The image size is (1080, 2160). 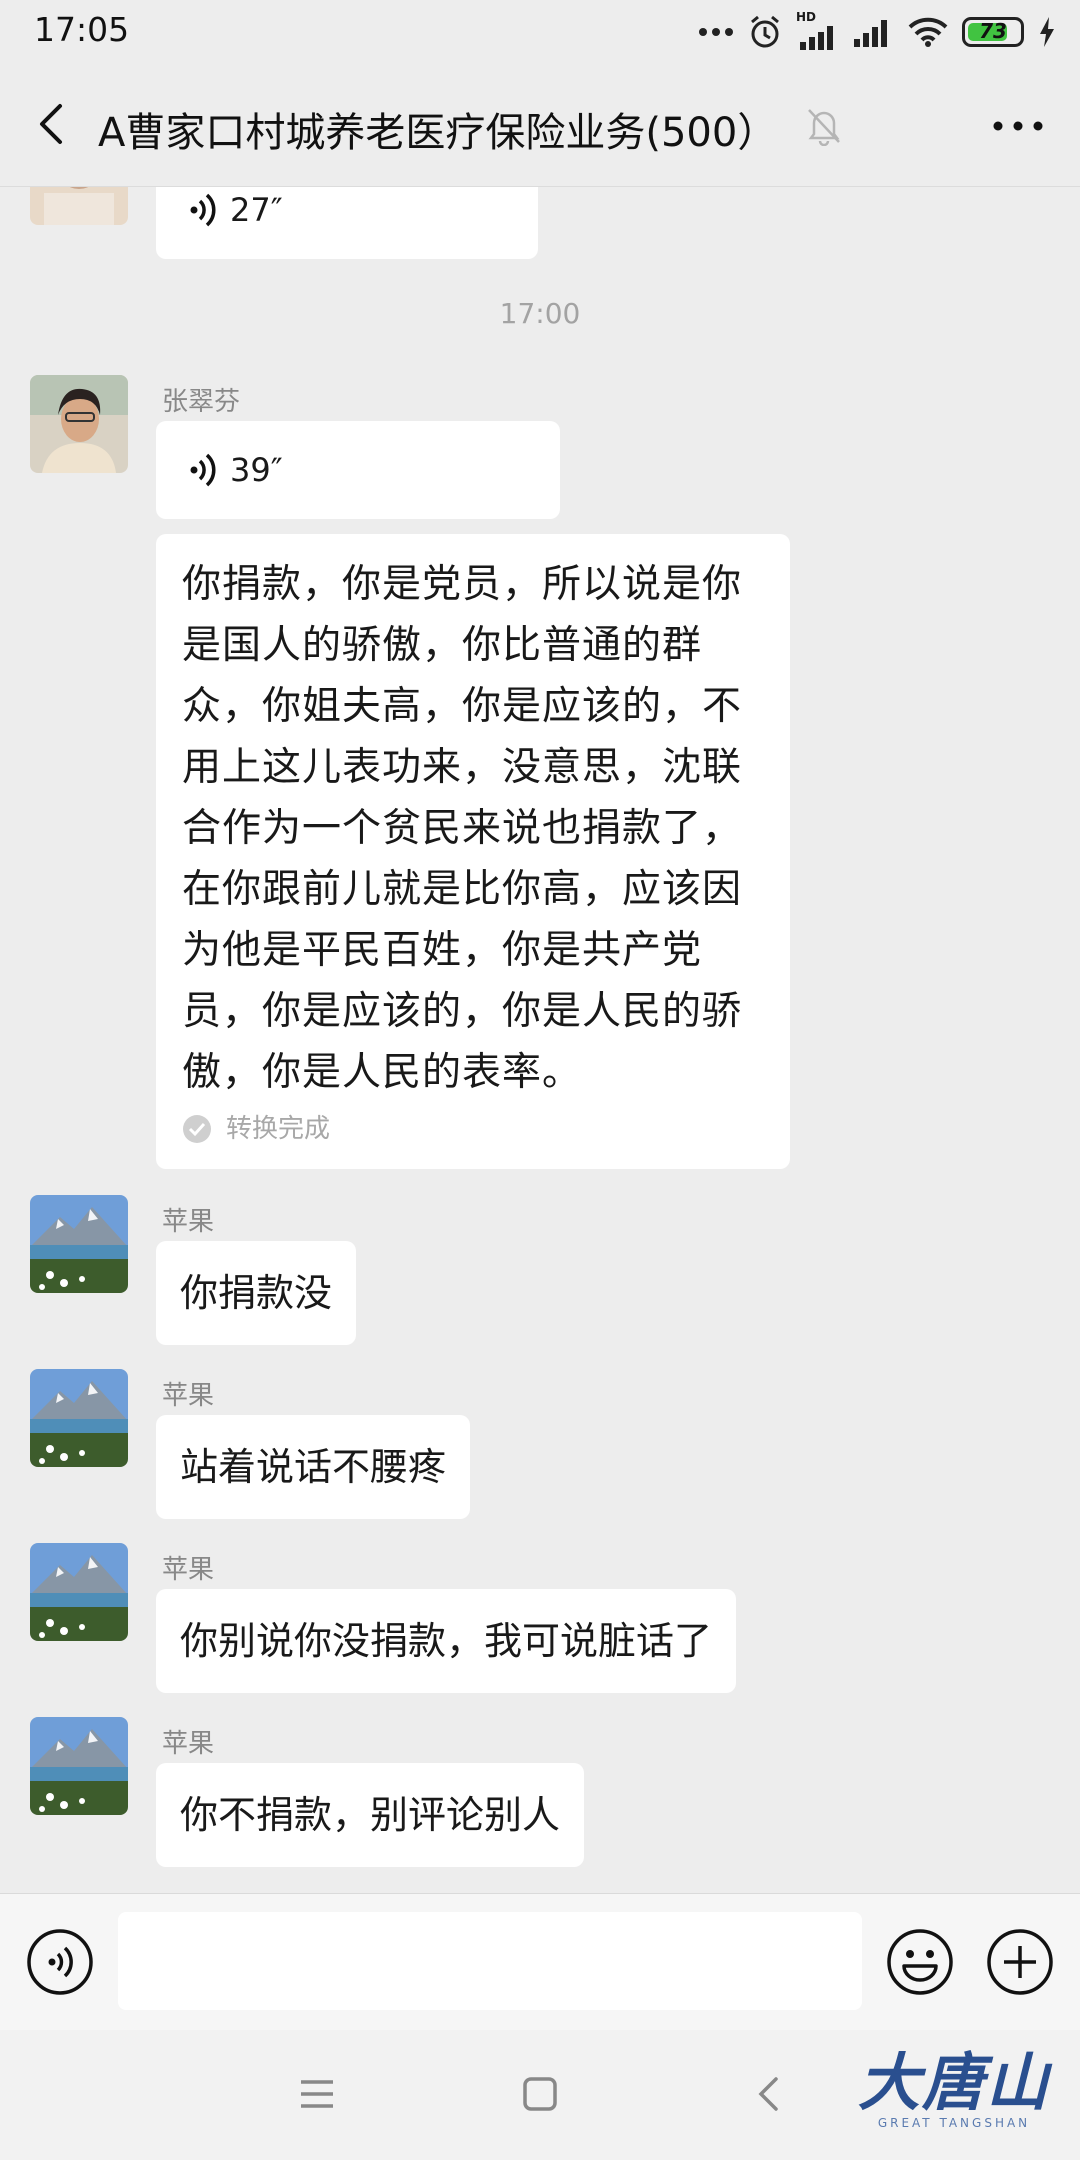 What do you see at coordinates (278, 1129) in the screenshot?
I see `transcript-status-label: 转换完成` at bounding box center [278, 1129].